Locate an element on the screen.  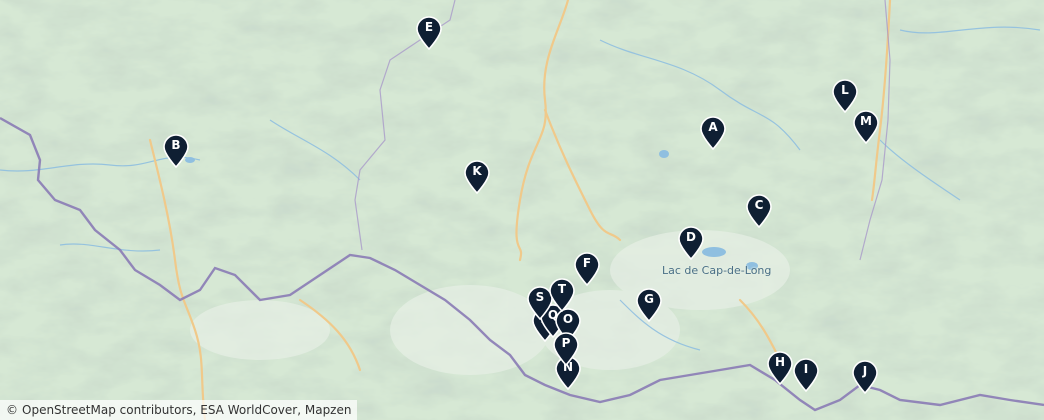
map-marker-f: F is located at coordinates (587, 269).